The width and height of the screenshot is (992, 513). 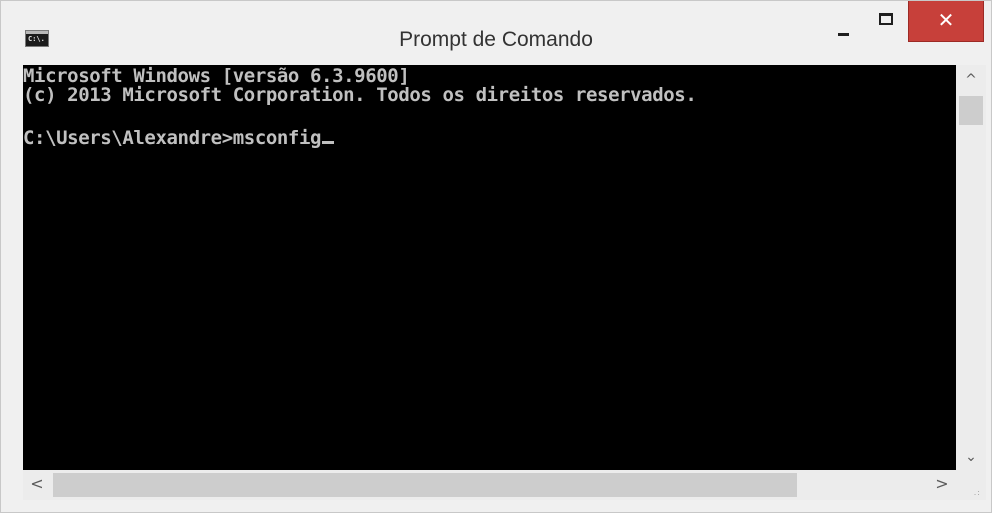 What do you see at coordinates (886, 19) in the screenshot?
I see `maximize-icon` at bounding box center [886, 19].